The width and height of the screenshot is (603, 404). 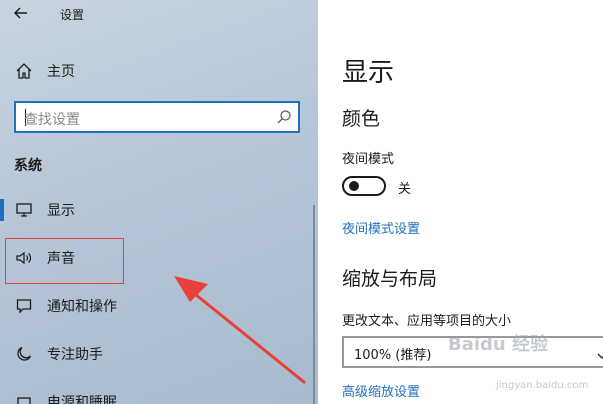 I want to click on advanced-scaling-link: 高级缩放设置, so click(x=381, y=390).